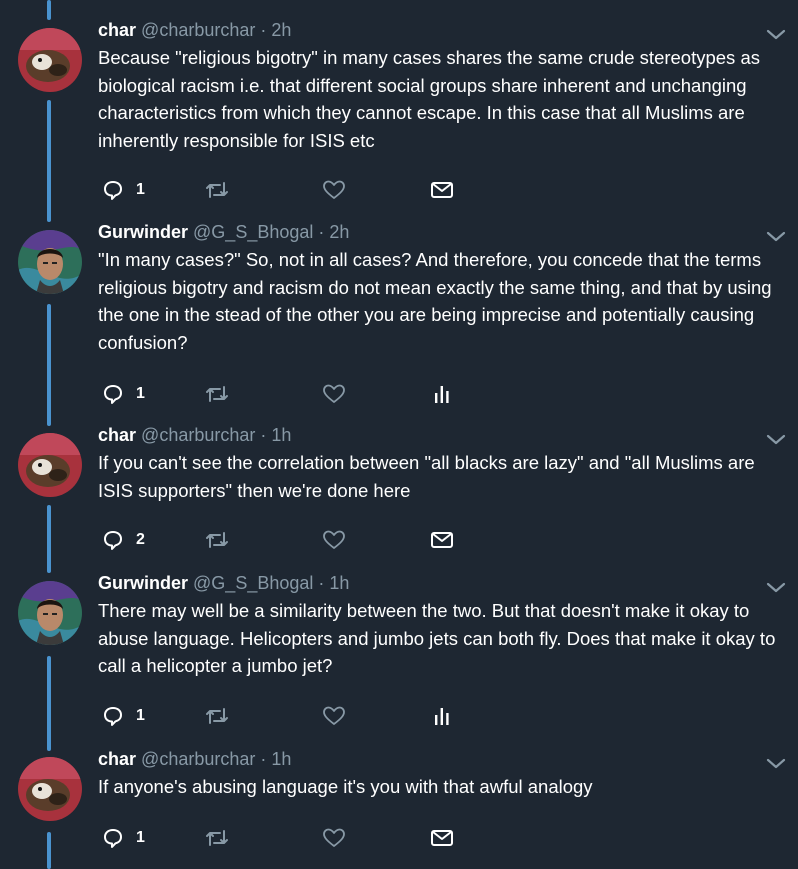  I want to click on tweet-header: Gurwinder @G_S_Bhogal · 2h, so click(223, 232).